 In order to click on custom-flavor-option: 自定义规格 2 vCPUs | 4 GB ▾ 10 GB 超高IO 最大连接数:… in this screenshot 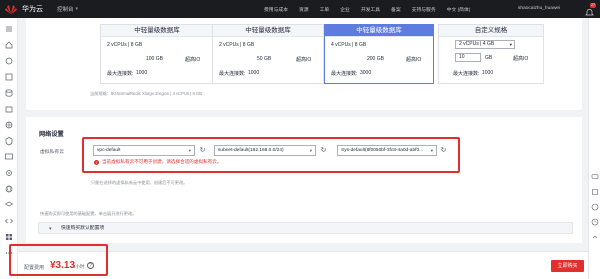, I will do `click(491, 54)`.